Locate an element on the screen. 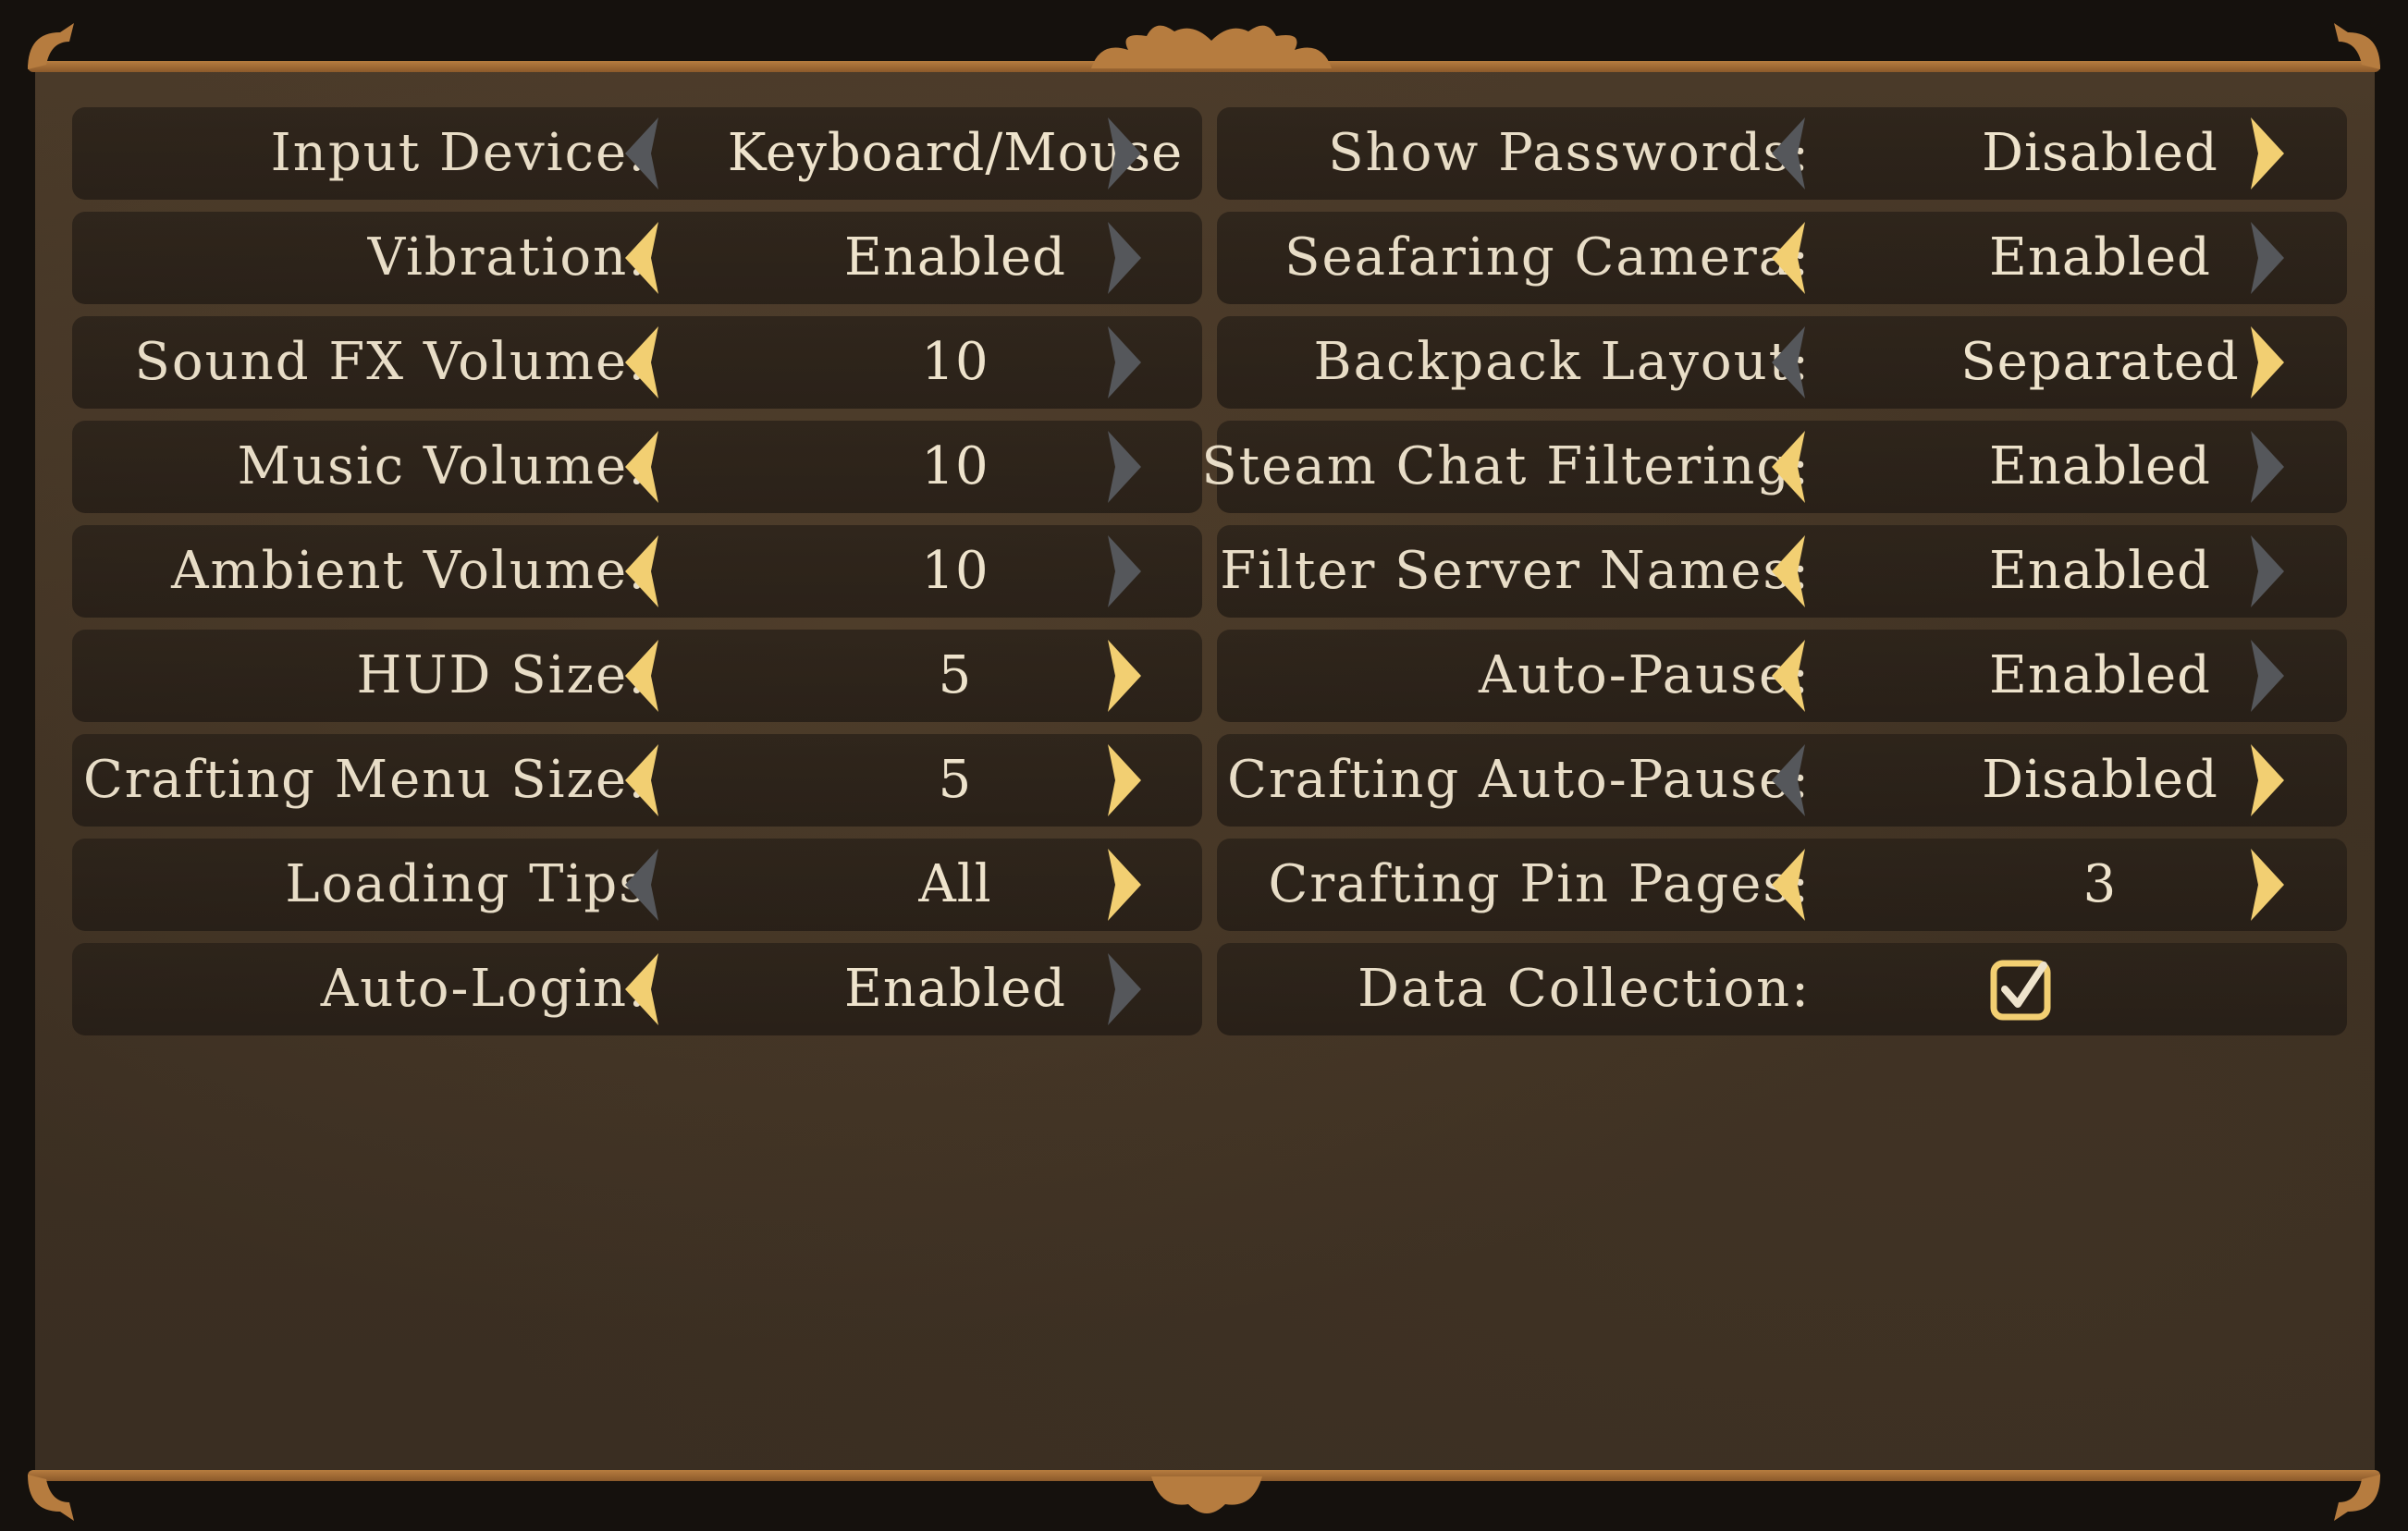  checkbox-checked-icon is located at coordinates (2021, 989).